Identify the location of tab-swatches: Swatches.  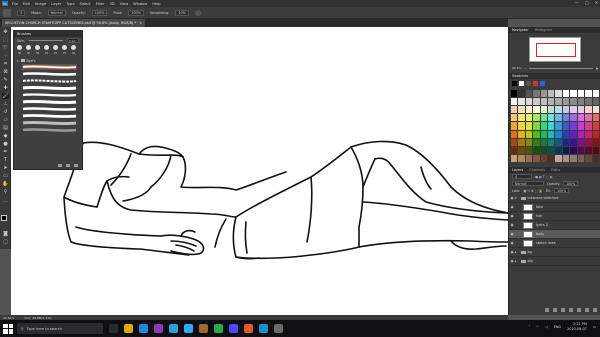
(520, 76).